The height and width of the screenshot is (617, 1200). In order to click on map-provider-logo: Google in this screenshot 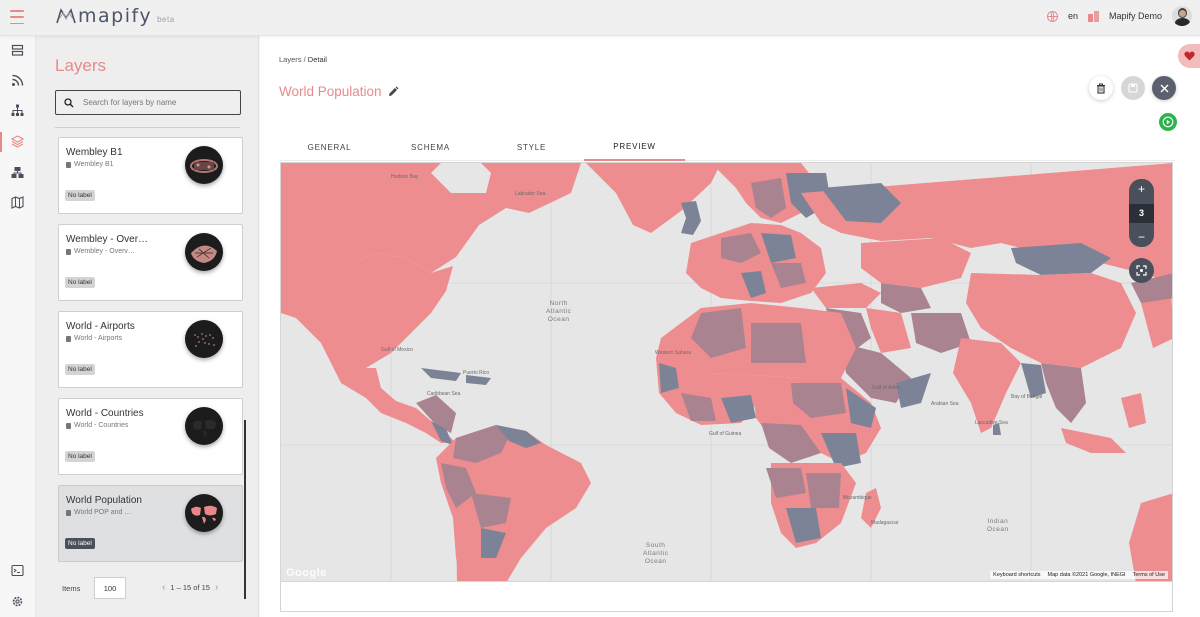, I will do `click(306, 573)`.